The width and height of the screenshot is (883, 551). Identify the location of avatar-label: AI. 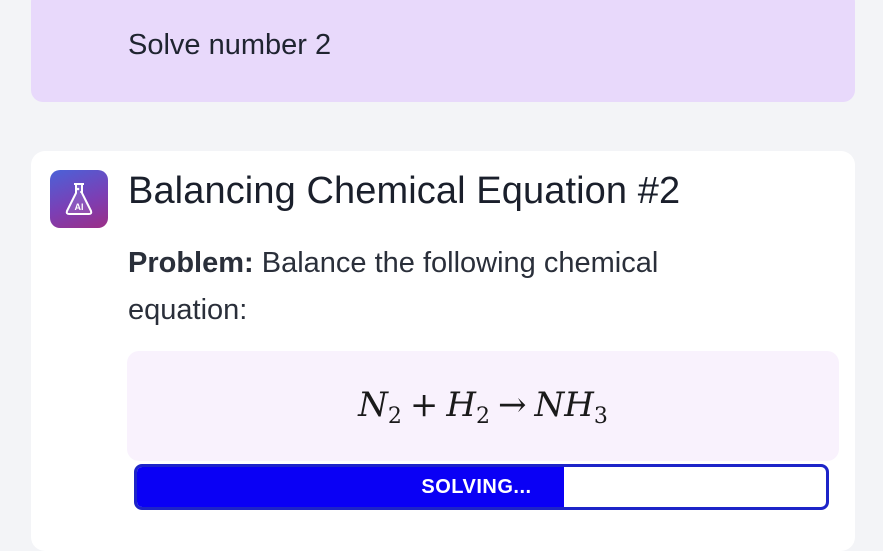
(79, 207).